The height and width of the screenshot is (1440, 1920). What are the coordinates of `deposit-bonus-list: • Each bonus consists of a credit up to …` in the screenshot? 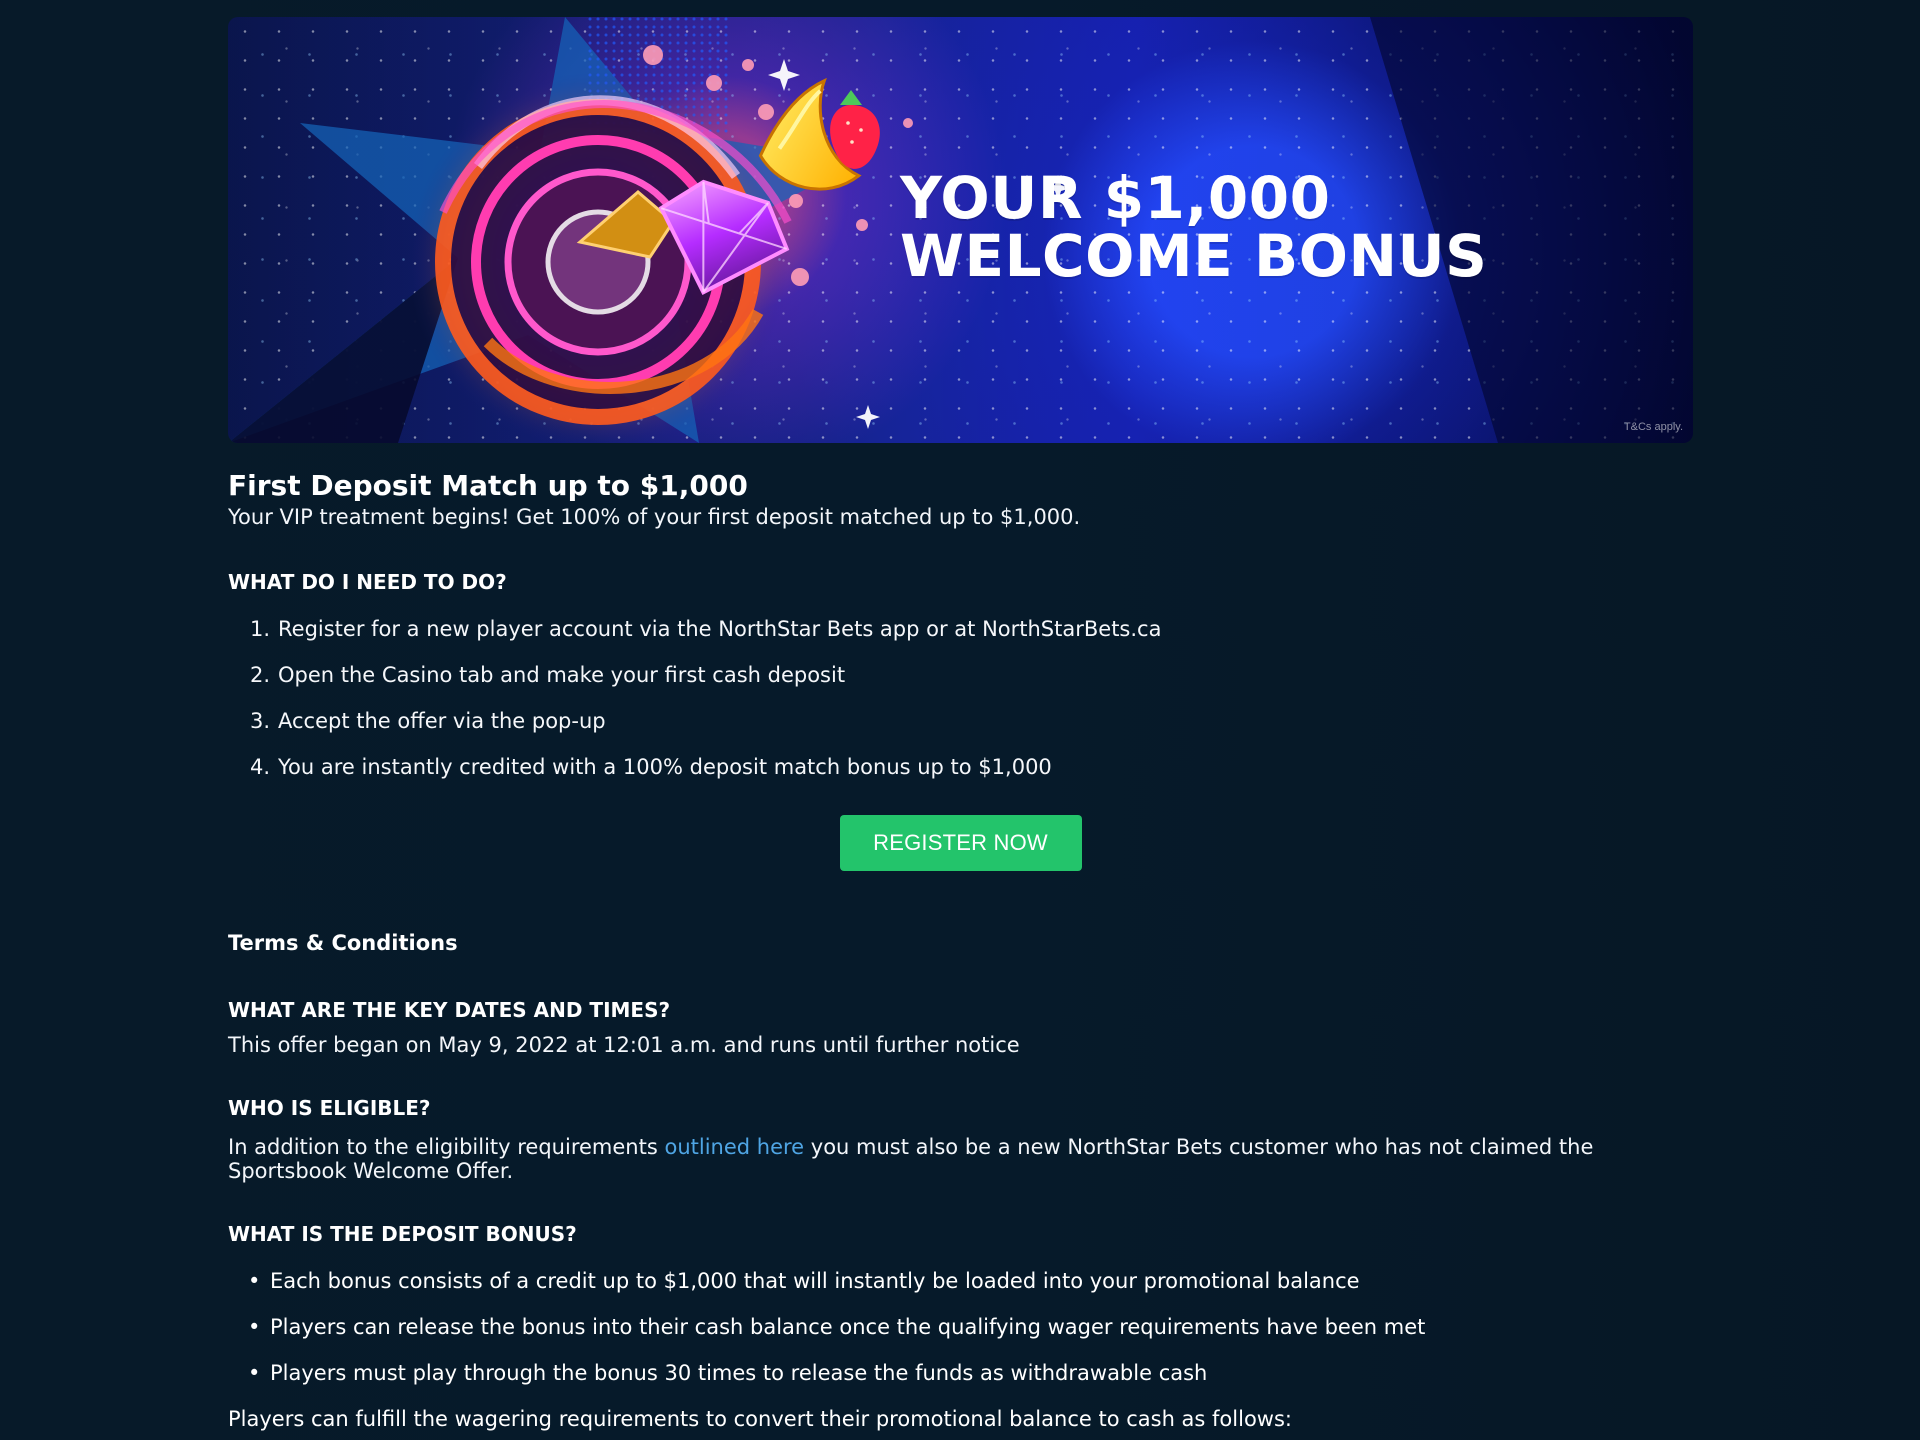 It's located at (970, 1336).